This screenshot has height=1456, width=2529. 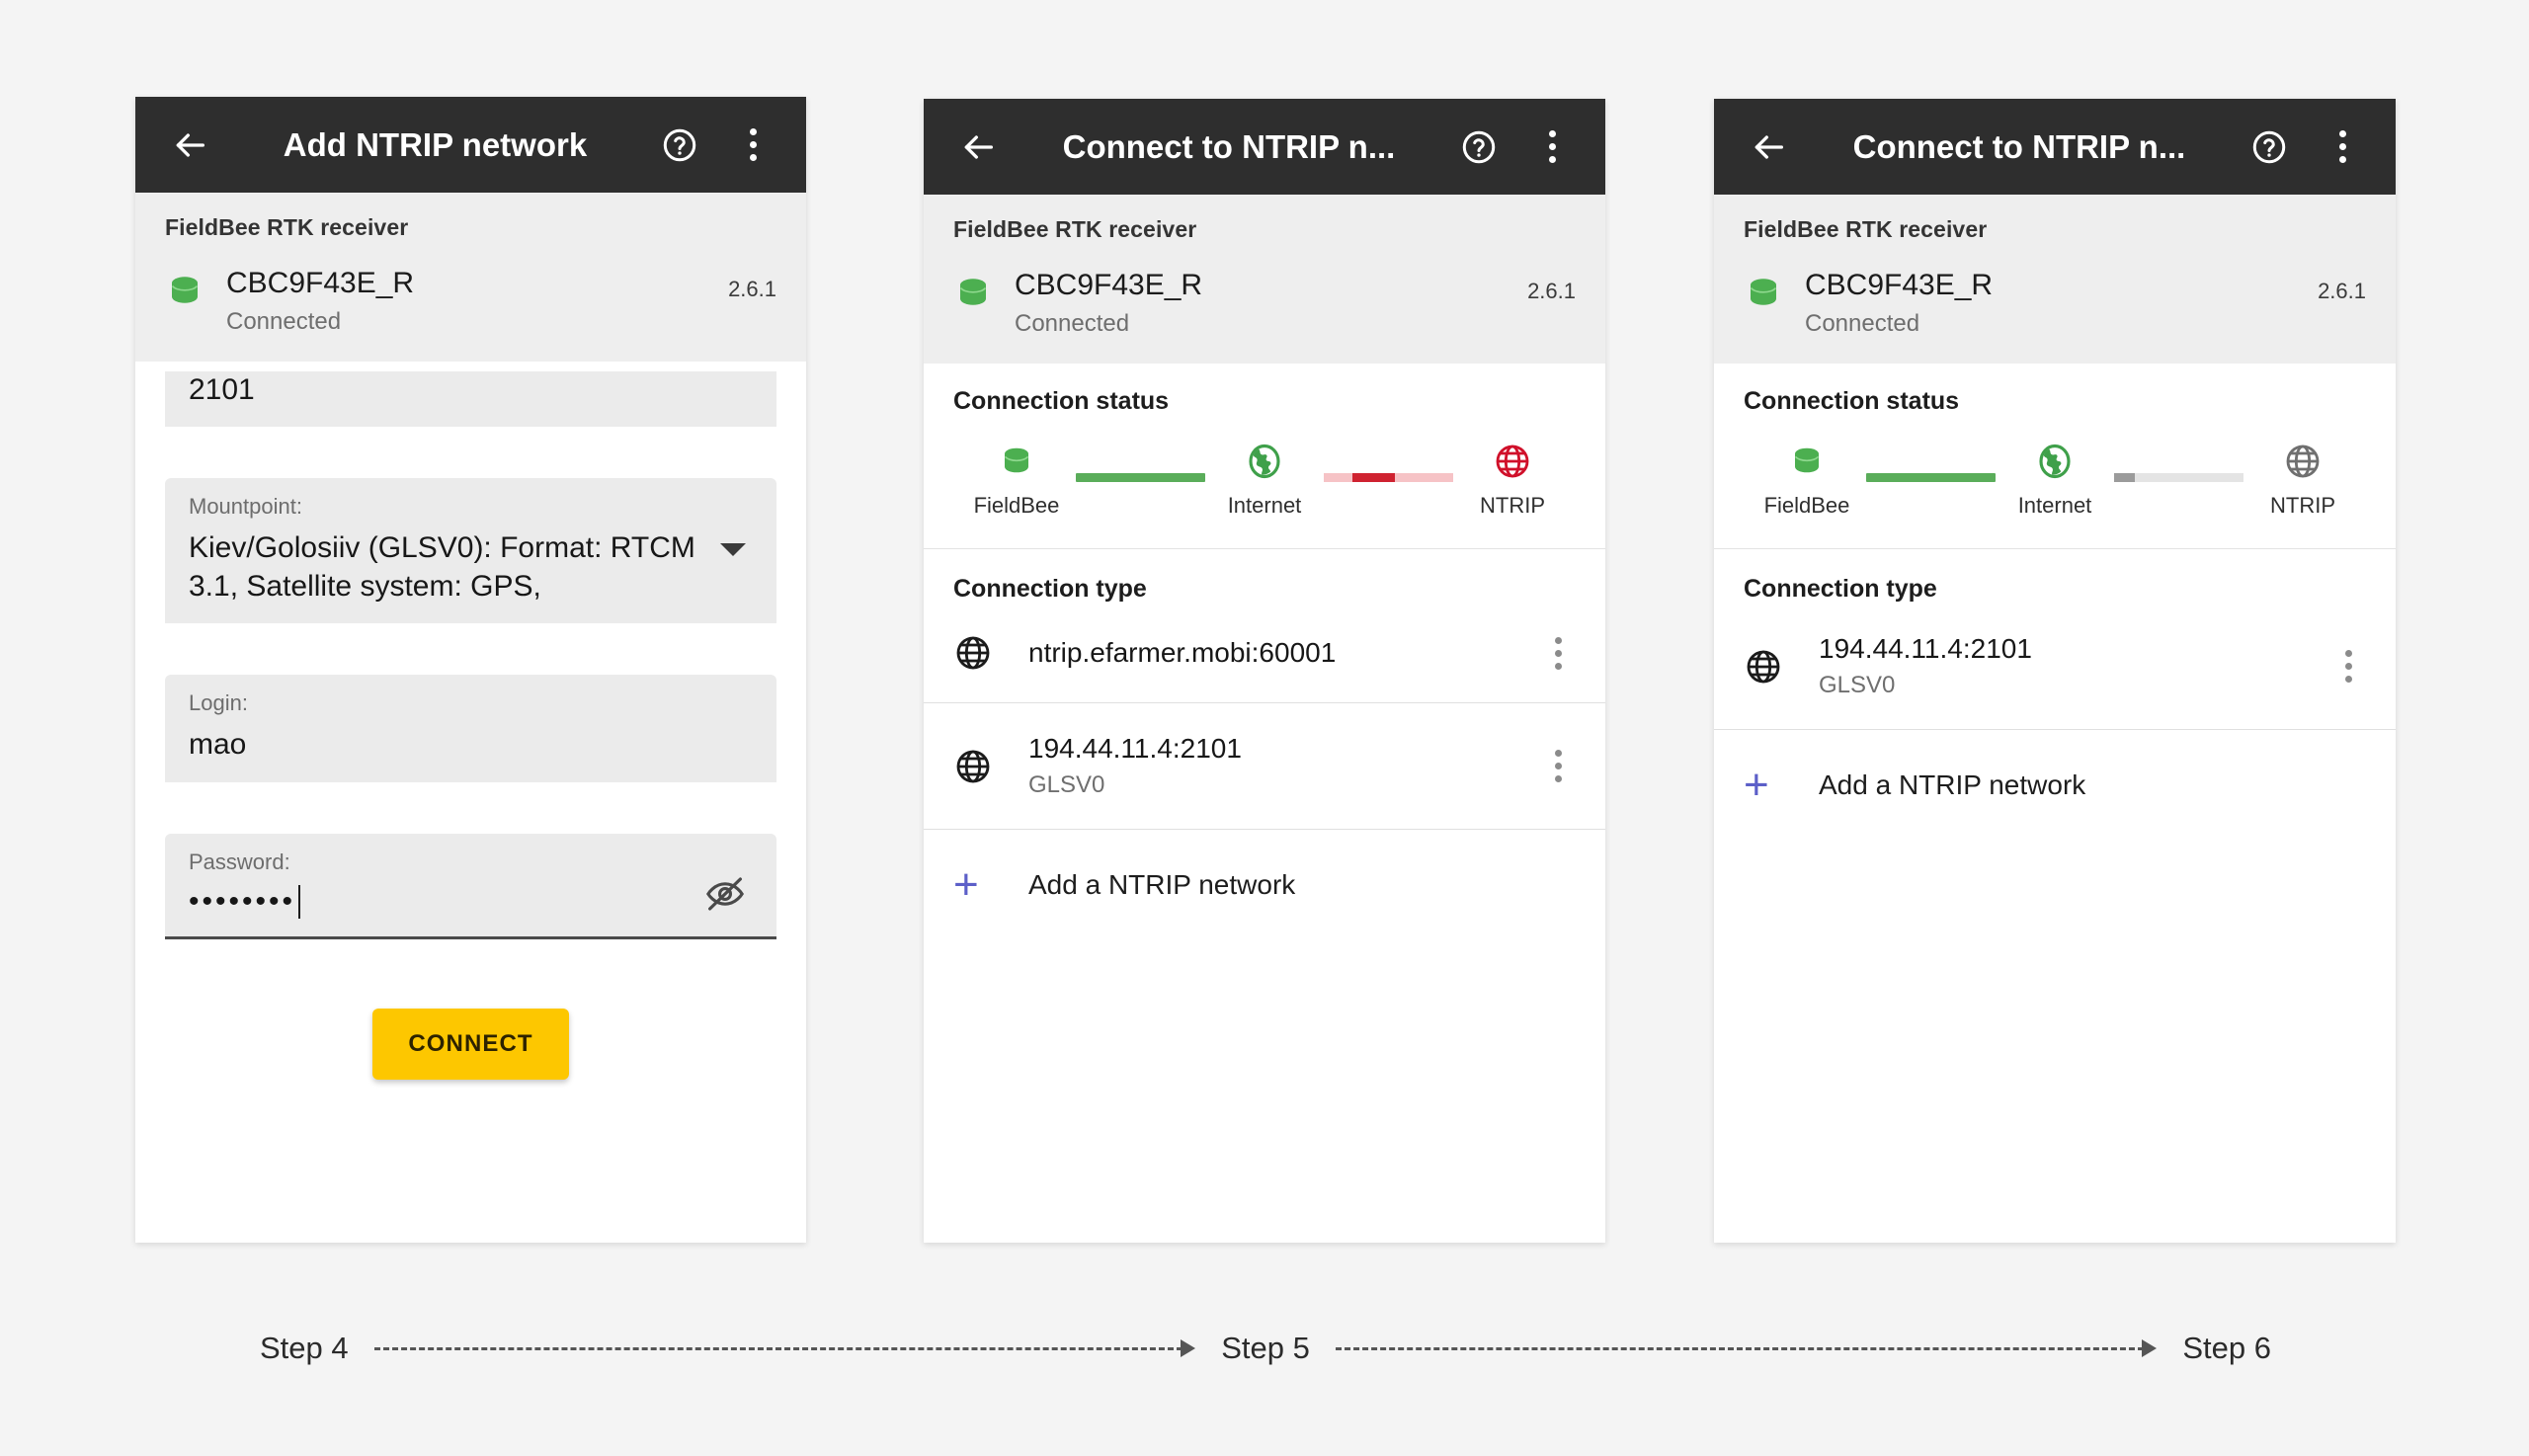 I want to click on text-caret, so click(x=299, y=901).